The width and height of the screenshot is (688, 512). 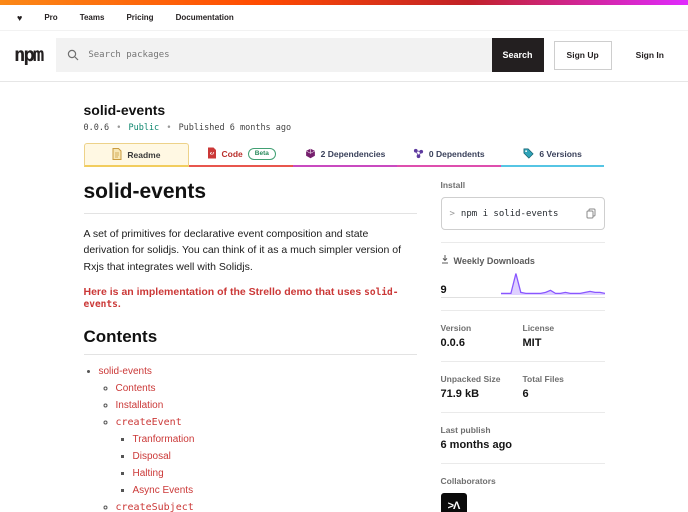 I want to click on tab-dependencies: 2 Dependencies, so click(x=345, y=155).